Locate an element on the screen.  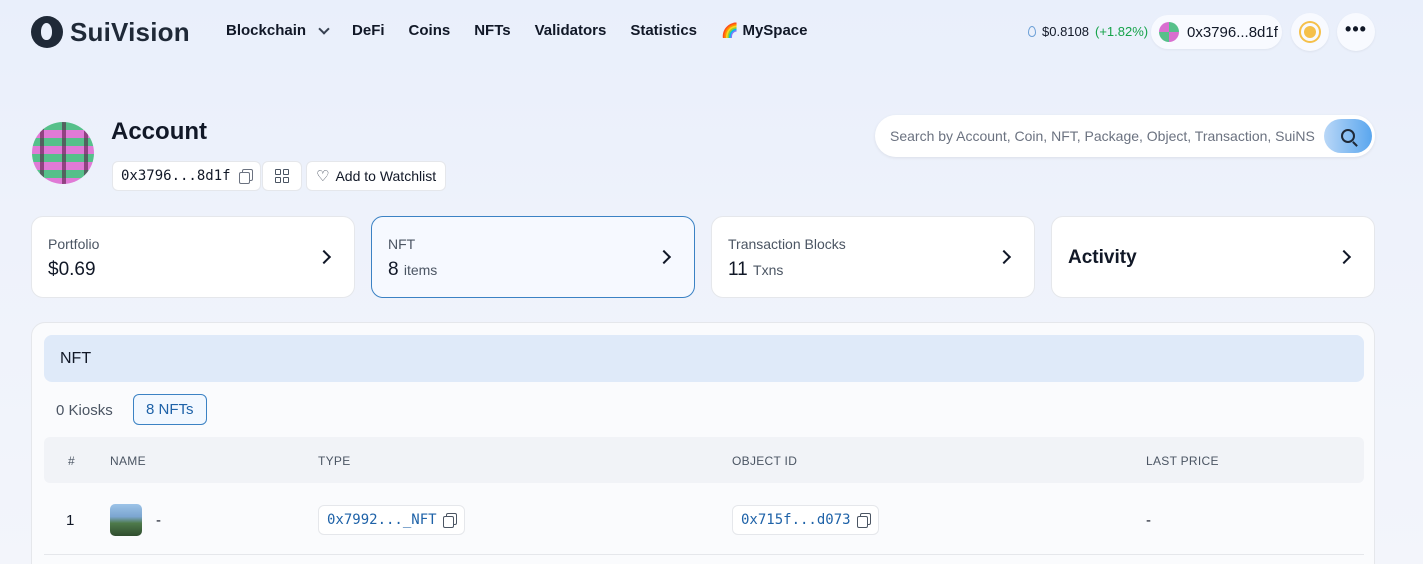
portfolio-card: Portfolio $0.69 is located at coordinates (193, 257).